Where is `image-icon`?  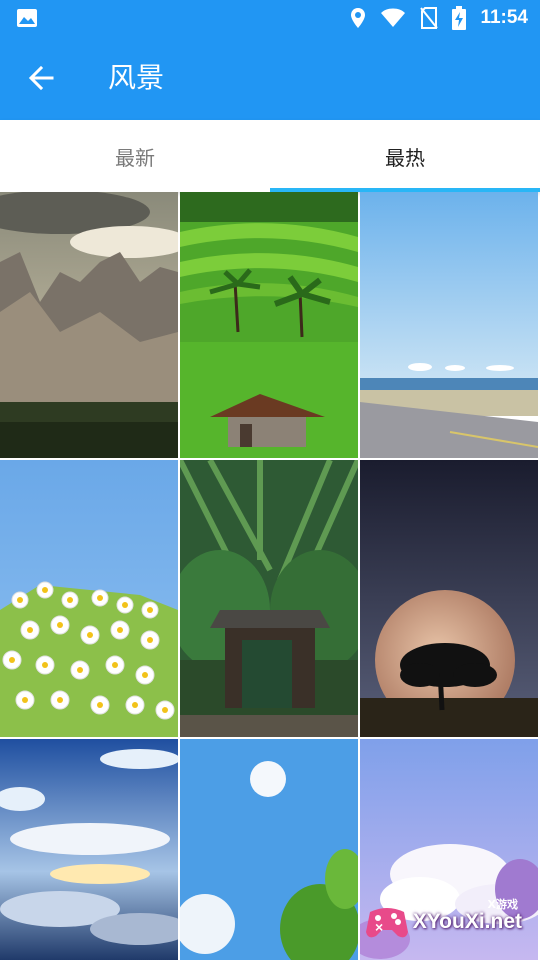 image-icon is located at coordinates (27, 18).